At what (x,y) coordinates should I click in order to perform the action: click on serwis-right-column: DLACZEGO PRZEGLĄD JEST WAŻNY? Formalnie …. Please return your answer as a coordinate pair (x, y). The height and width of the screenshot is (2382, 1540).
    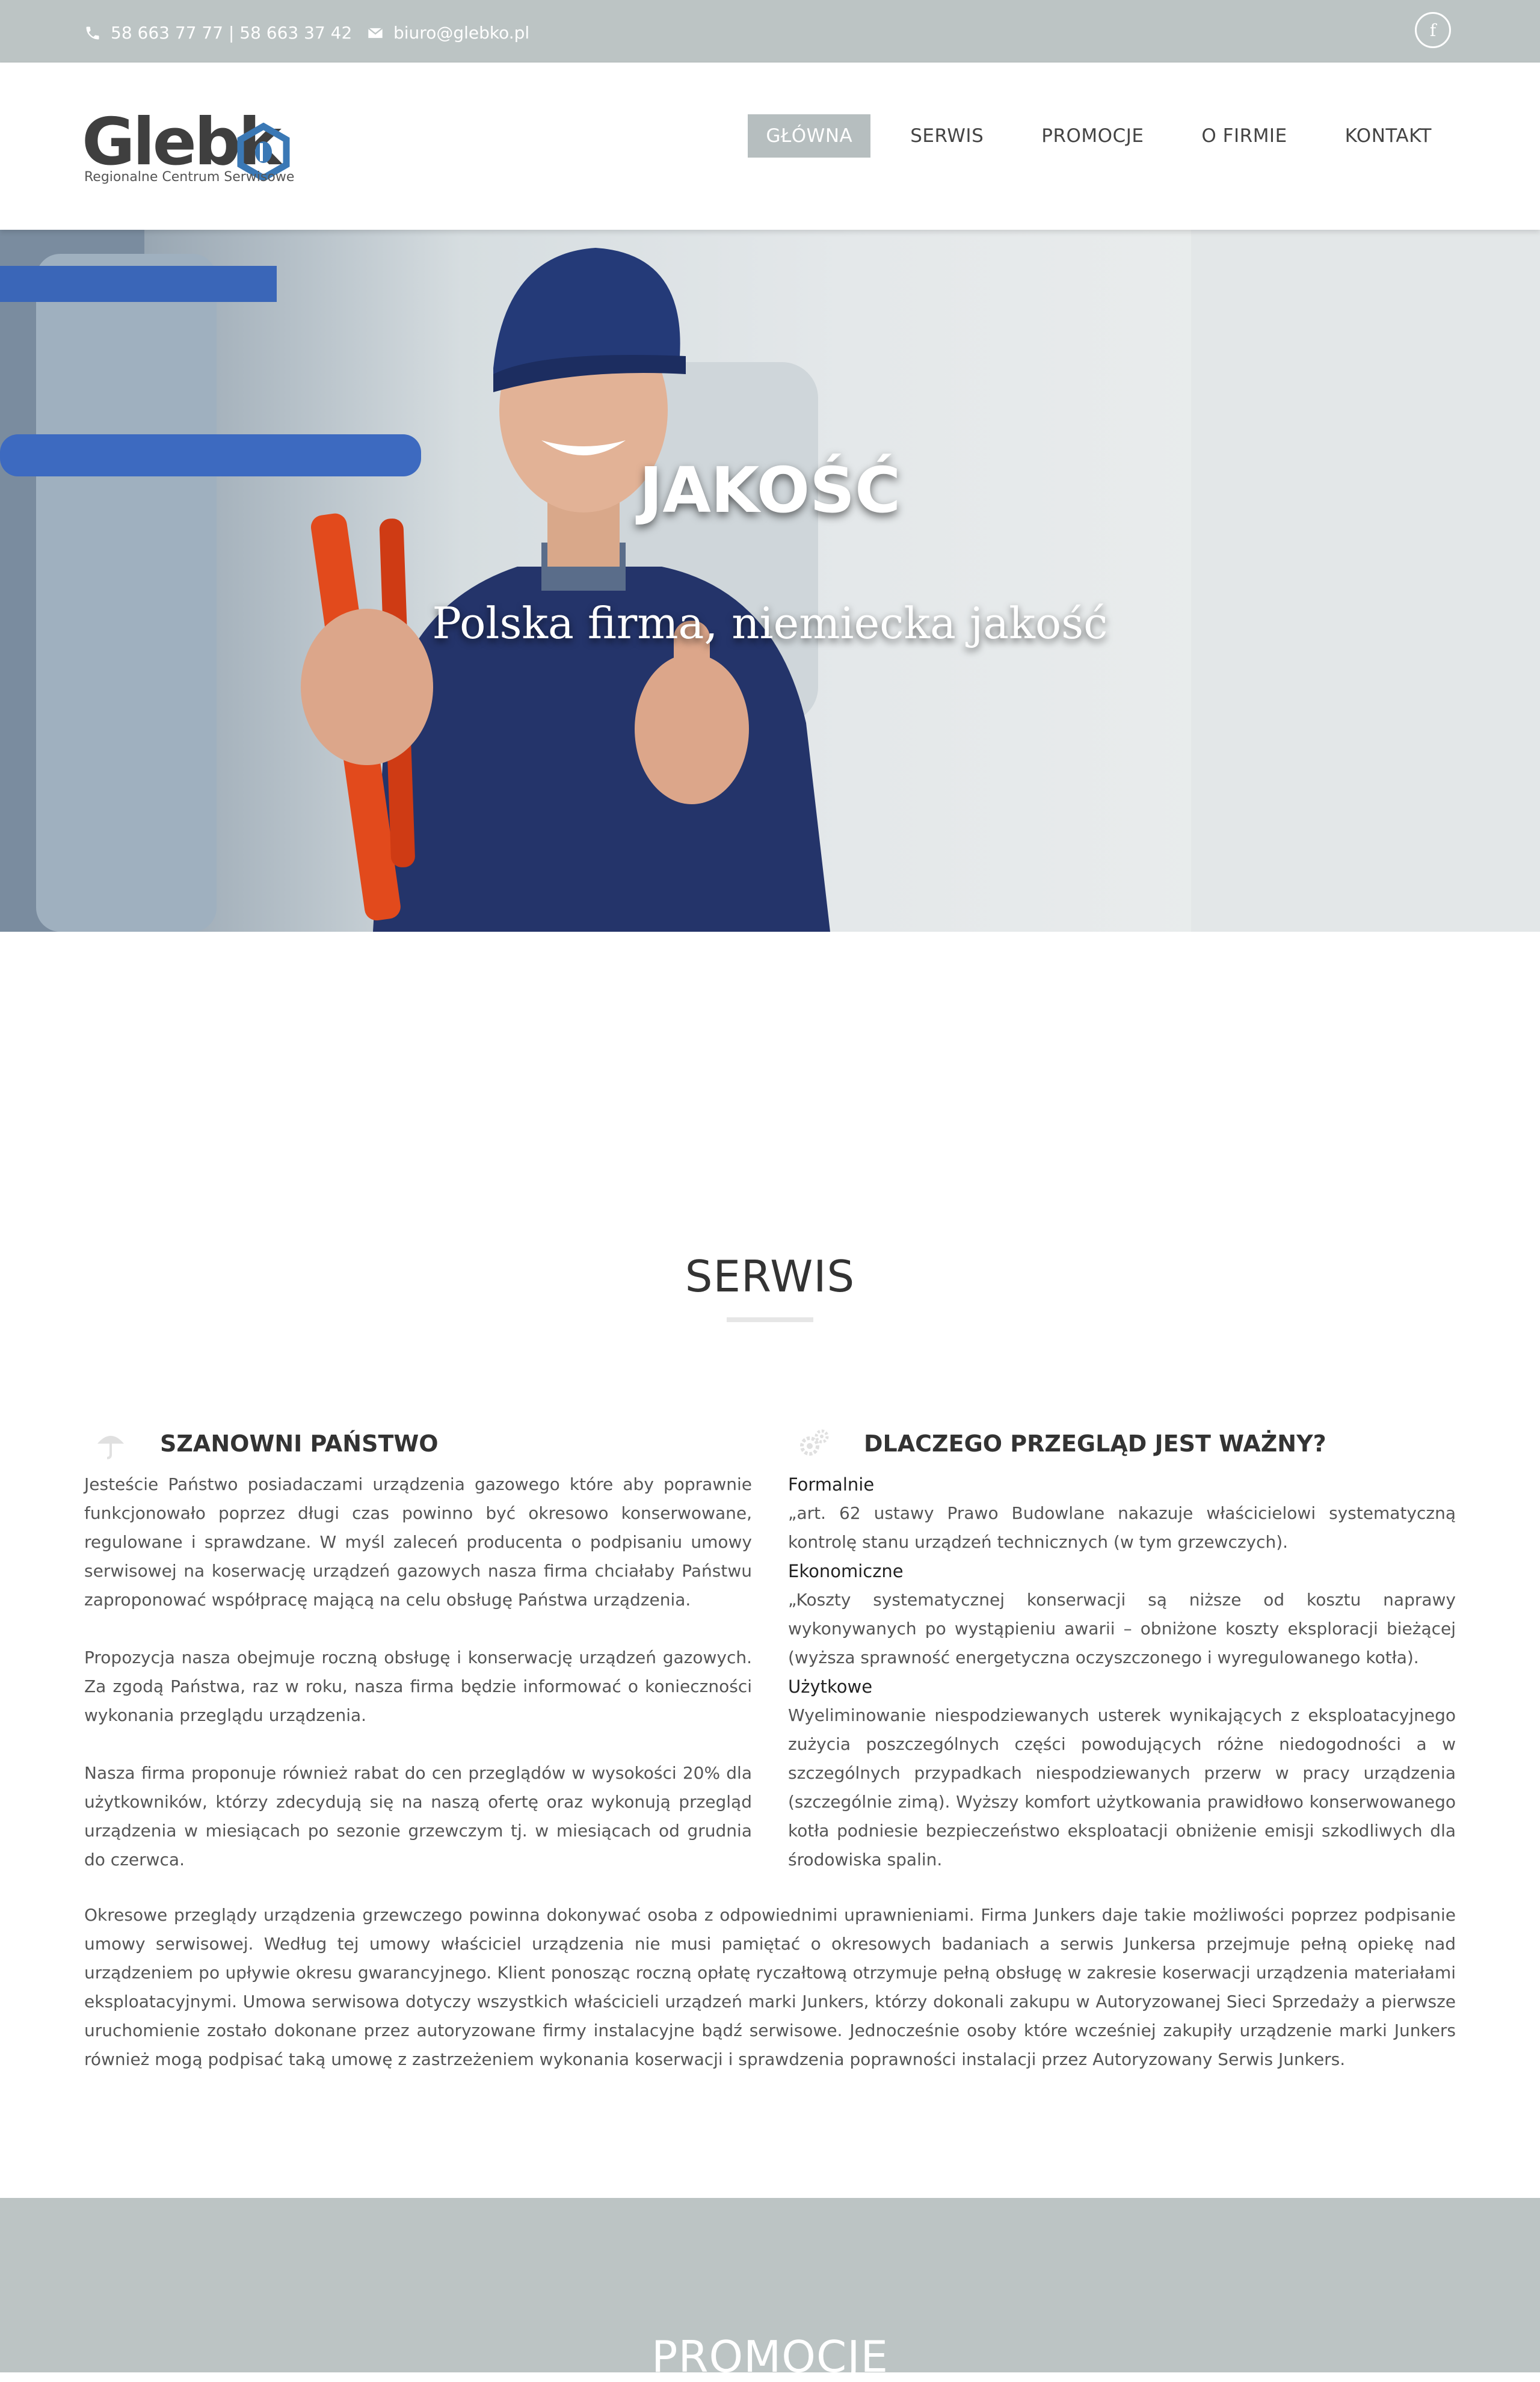
    Looking at the image, I should click on (1122, 1651).